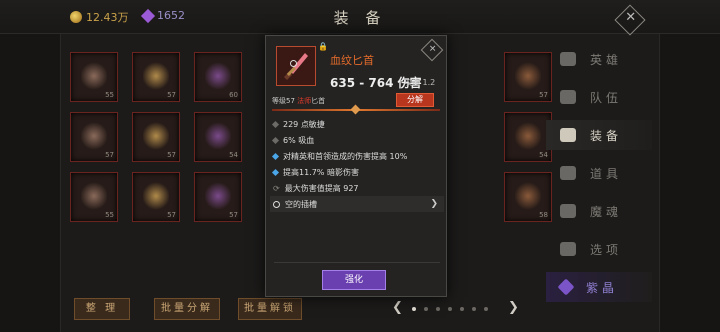 Image resolution: width=720 pixels, height=332 pixels. I want to click on top-bar: 12.43万 1652 装 备 ✕, so click(360, 18).